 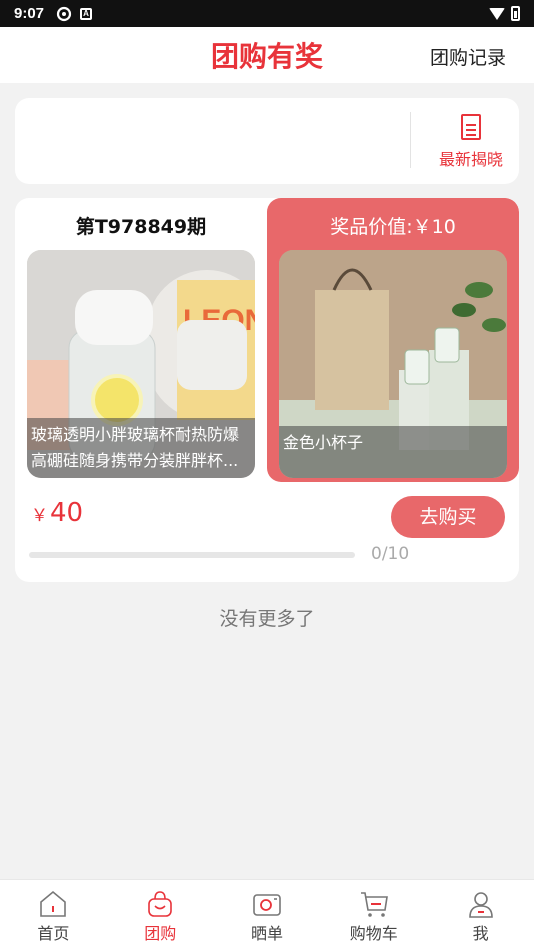 What do you see at coordinates (67, 513) in the screenshot?
I see `price-value: 40` at bounding box center [67, 513].